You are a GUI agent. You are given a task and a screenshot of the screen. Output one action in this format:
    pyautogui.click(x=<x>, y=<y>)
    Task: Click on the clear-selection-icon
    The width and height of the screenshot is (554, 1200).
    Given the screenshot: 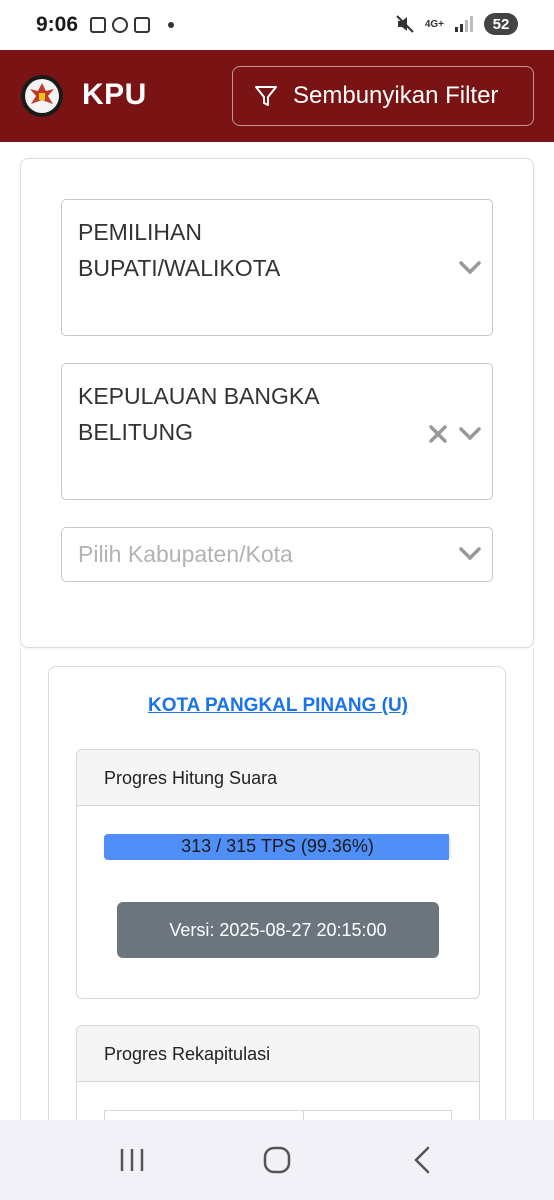 What is the action you would take?
    pyautogui.click(x=438, y=434)
    